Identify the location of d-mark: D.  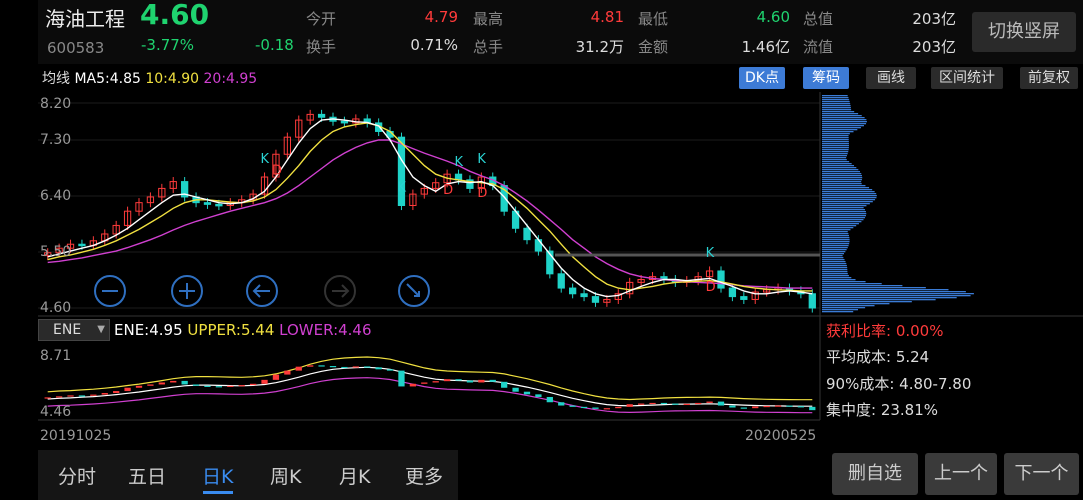
(711, 287).